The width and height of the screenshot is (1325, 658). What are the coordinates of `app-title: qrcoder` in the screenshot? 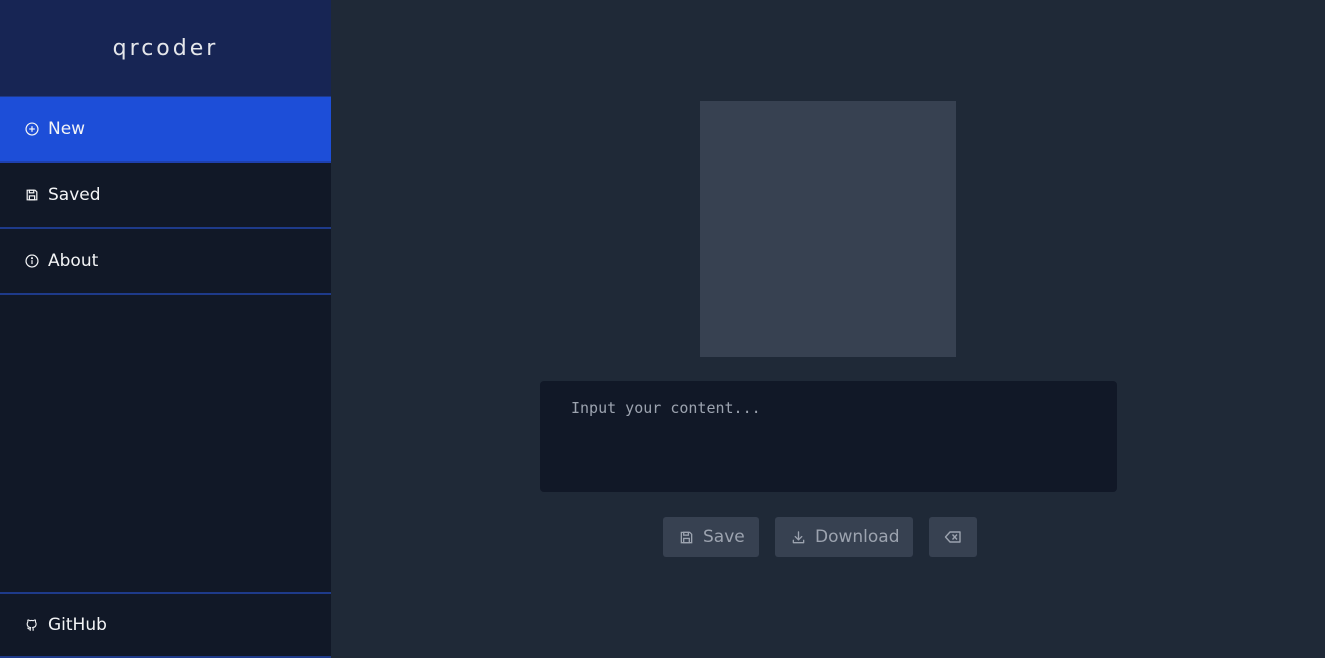 It's located at (165, 48).